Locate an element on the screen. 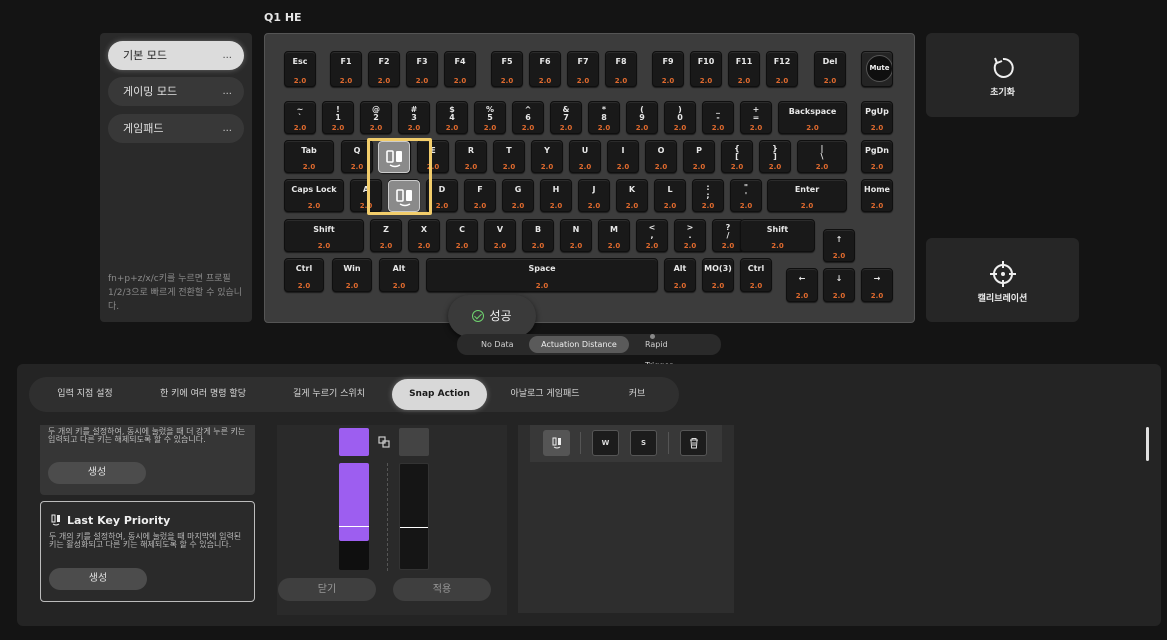  key: " ' 2.0 is located at coordinates (746, 195).